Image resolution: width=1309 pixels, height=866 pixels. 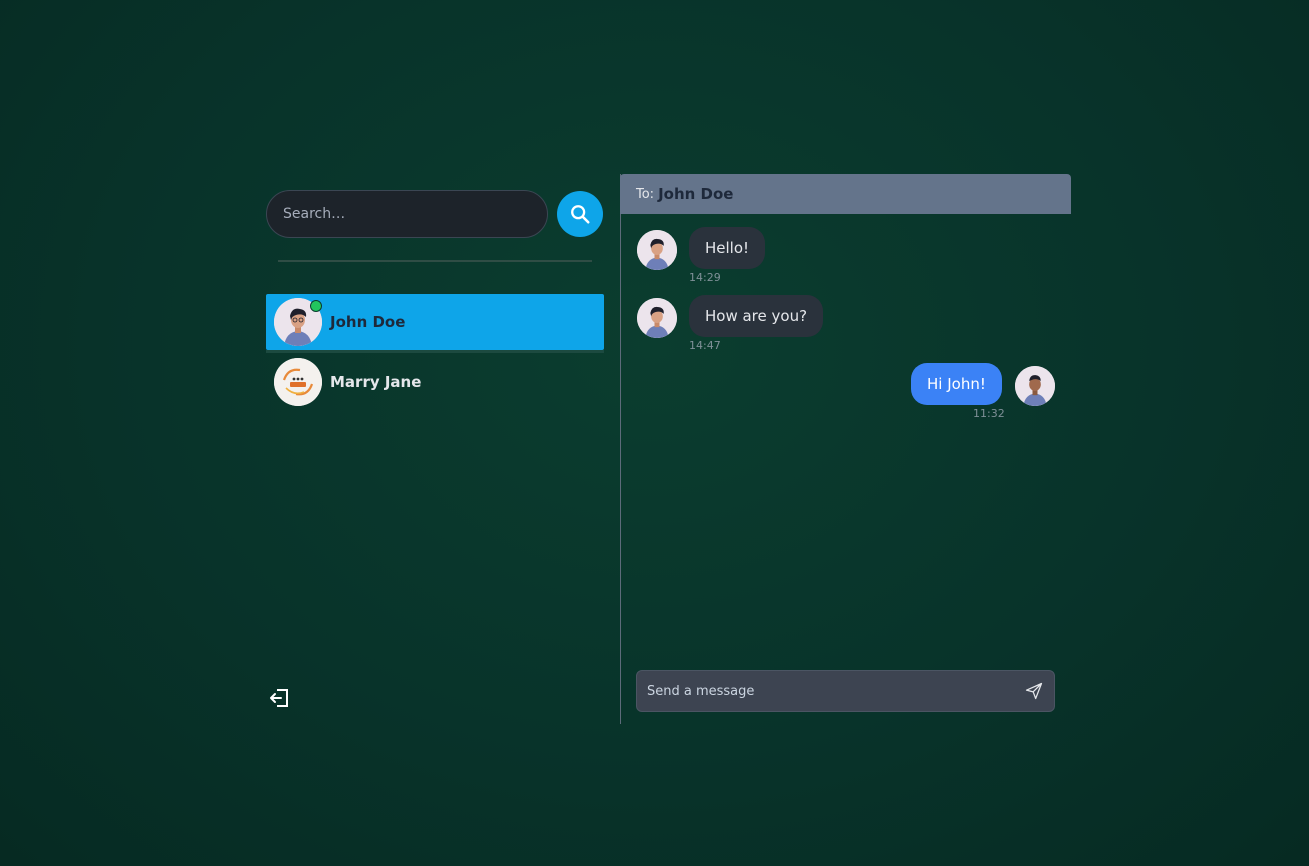 What do you see at coordinates (1035, 386) in the screenshot?
I see `own-avatar` at bounding box center [1035, 386].